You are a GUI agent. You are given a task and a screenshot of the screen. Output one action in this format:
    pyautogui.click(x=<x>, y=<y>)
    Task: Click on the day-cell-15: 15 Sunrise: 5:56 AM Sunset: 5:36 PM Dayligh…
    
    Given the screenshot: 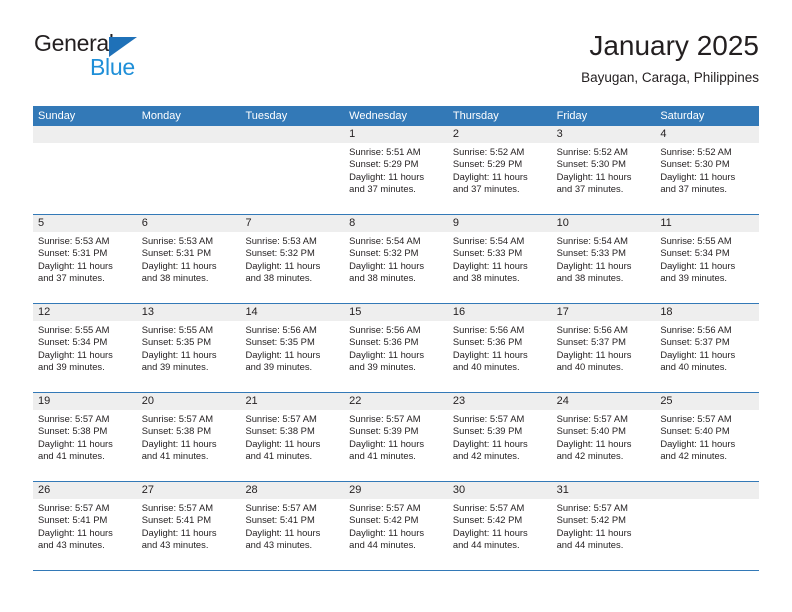 What is the action you would take?
    pyautogui.click(x=396, y=348)
    